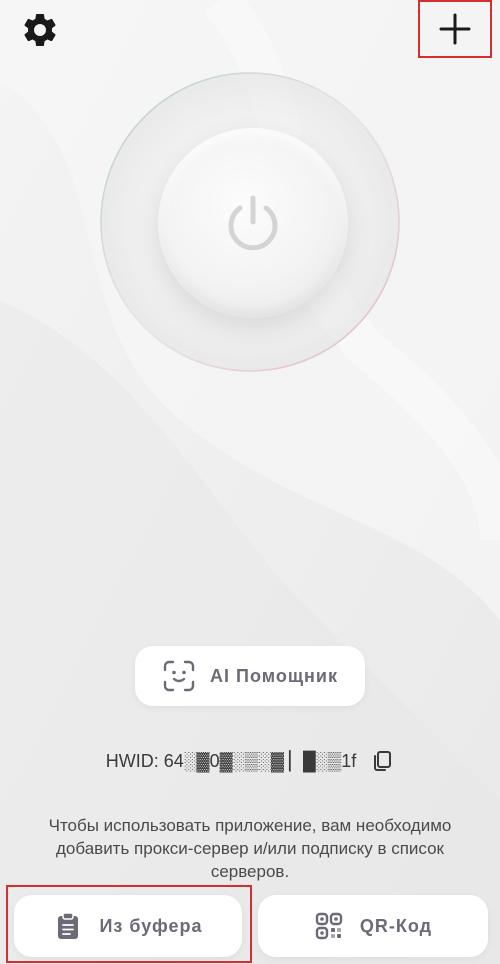  Describe the element at coordinates (68, 925) in the screenshot. I see `clipboard-icon` at that location.